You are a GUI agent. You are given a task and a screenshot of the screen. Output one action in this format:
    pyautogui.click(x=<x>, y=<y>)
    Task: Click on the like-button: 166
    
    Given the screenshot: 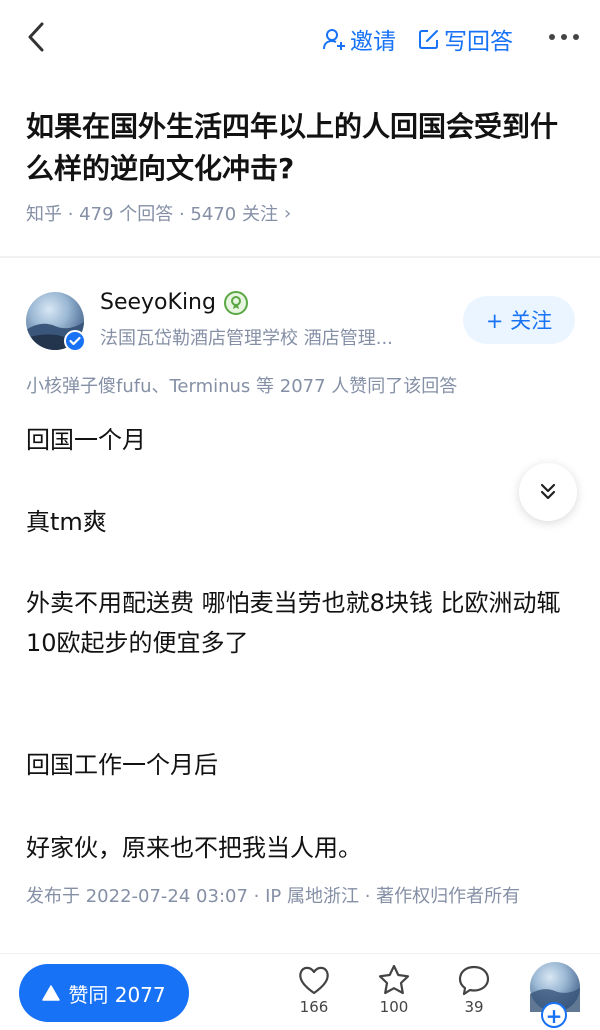 What is the action you would take?
    pyautogui.click(x=314, y=990)
    